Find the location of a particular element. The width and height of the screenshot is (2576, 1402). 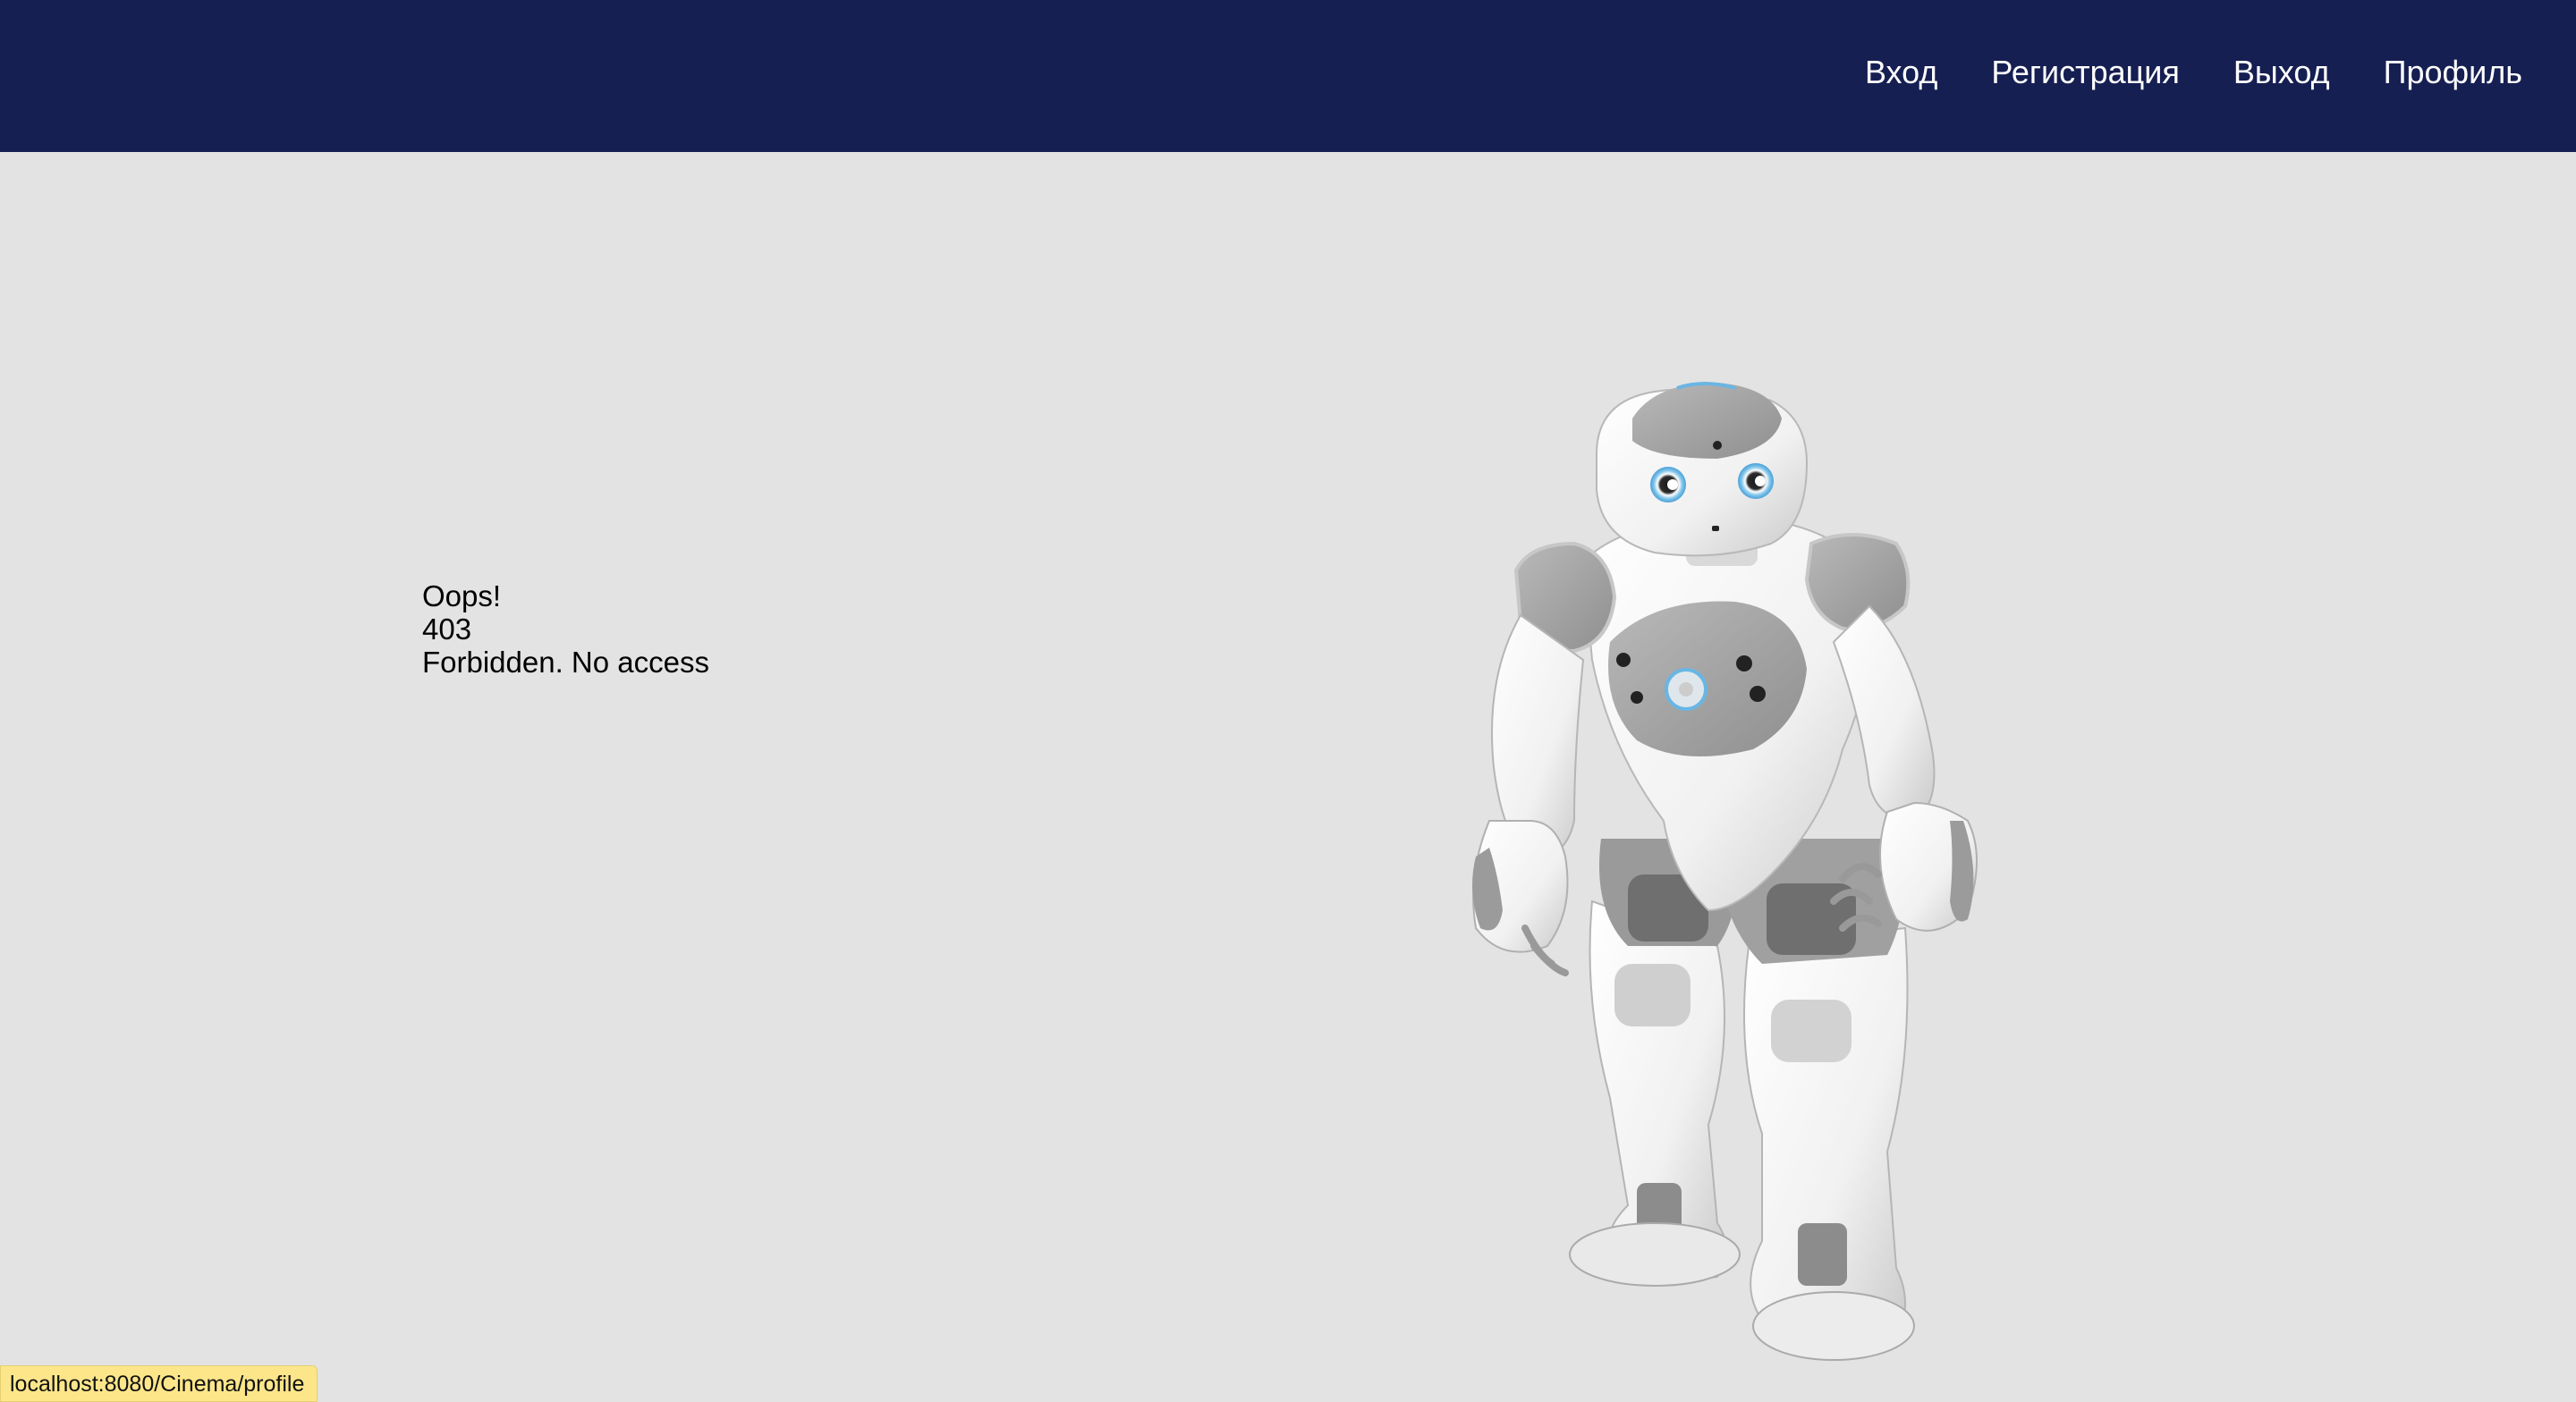

error-code: 403 is located at coordinates (447, 629).